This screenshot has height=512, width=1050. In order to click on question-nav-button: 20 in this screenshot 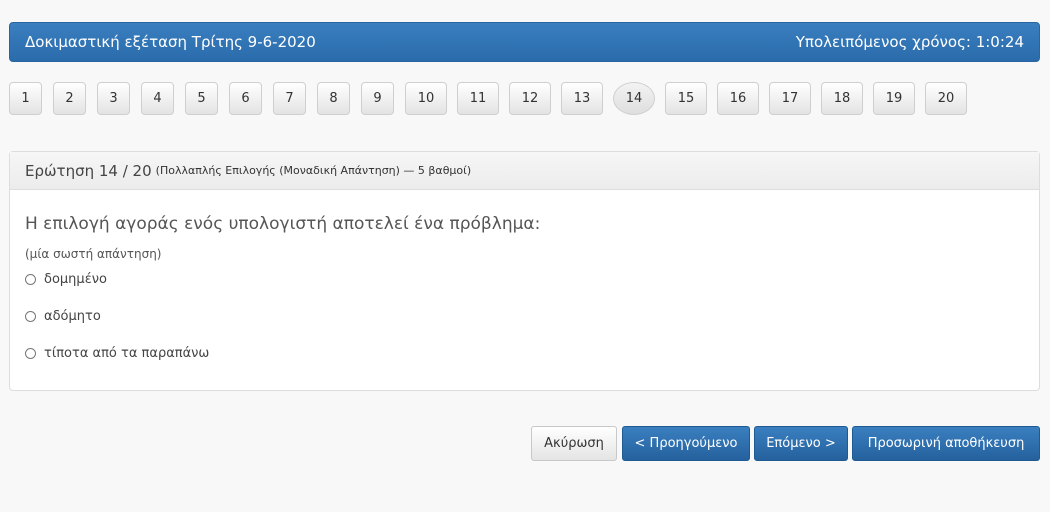, I will do `click(946, 98)`.